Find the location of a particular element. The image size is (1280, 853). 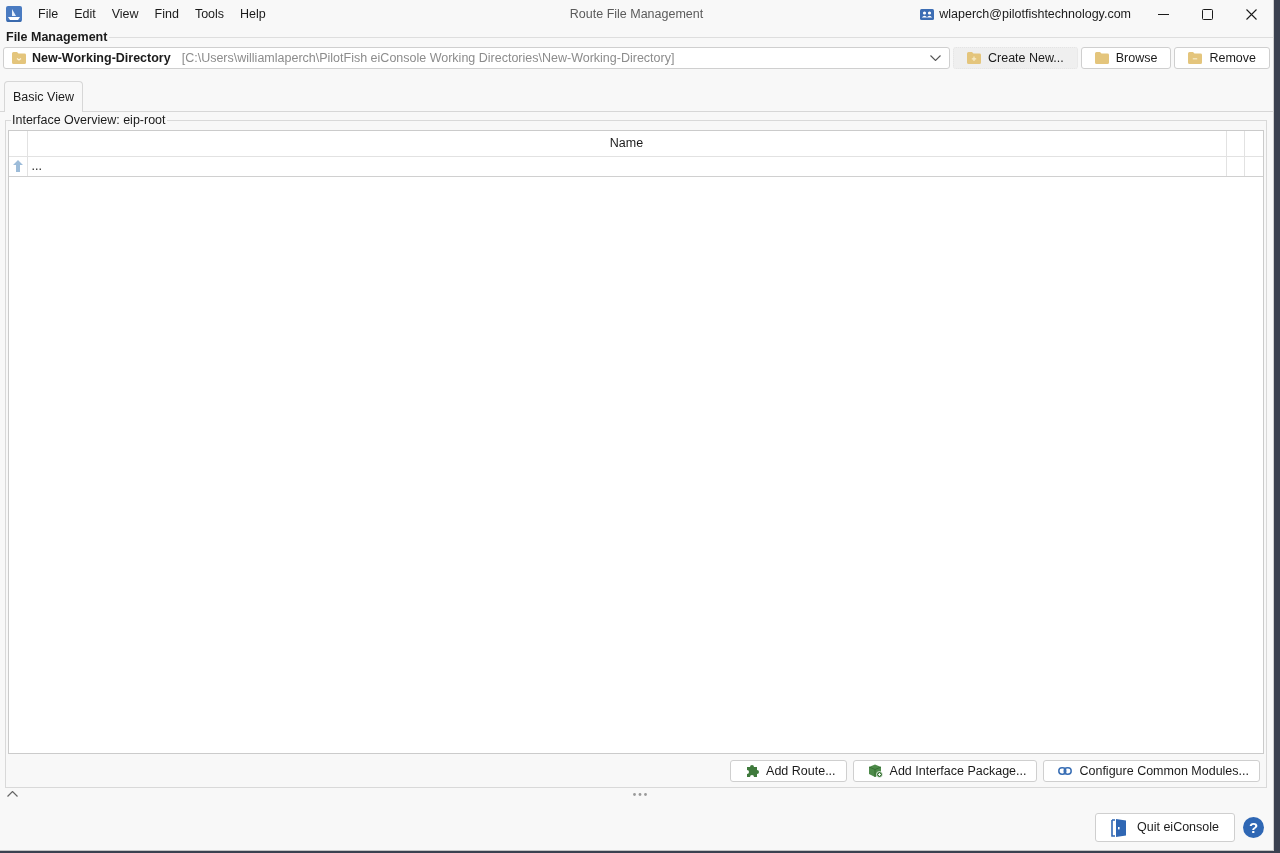

maximize-icon is located at coordinates (1207, 14).